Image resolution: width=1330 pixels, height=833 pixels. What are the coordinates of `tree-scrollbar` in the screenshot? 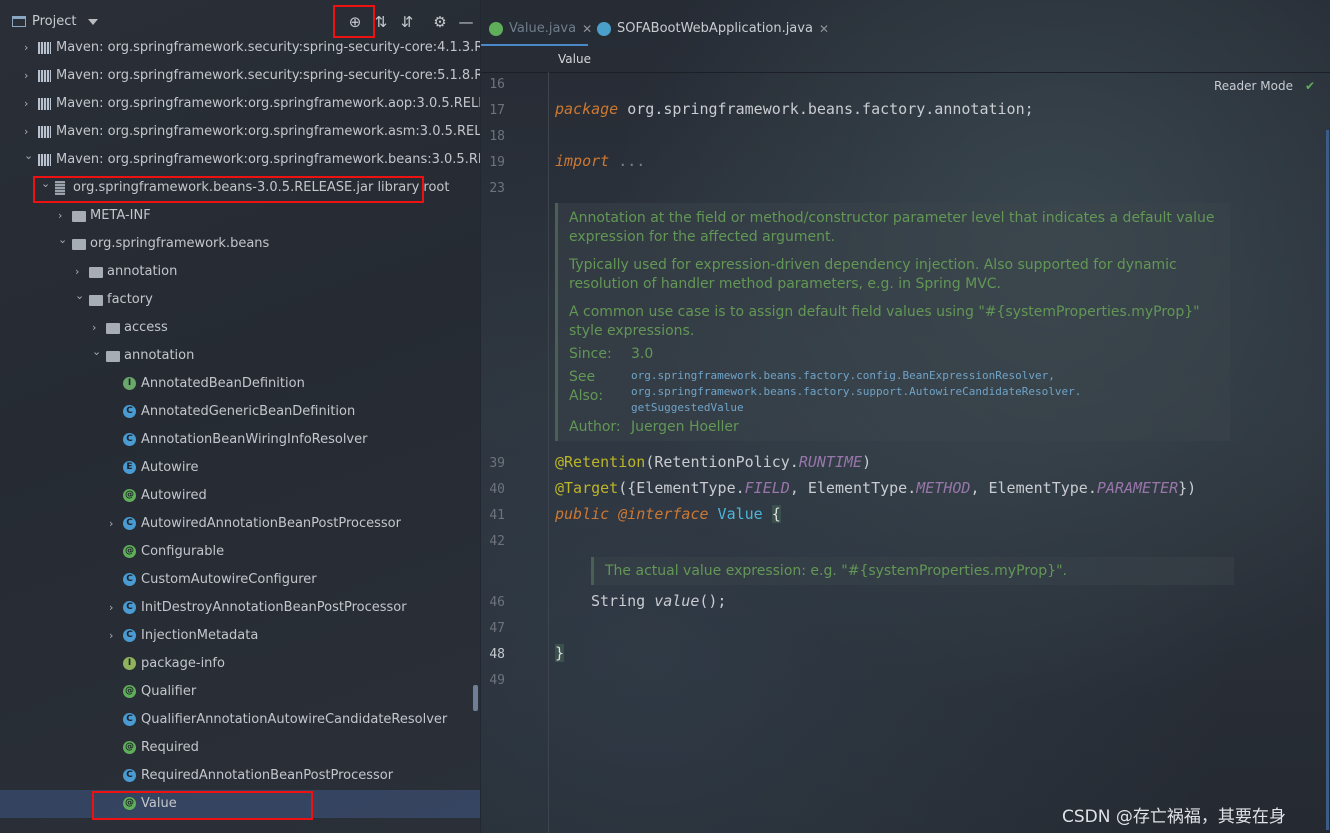 It's located at (475, 698).